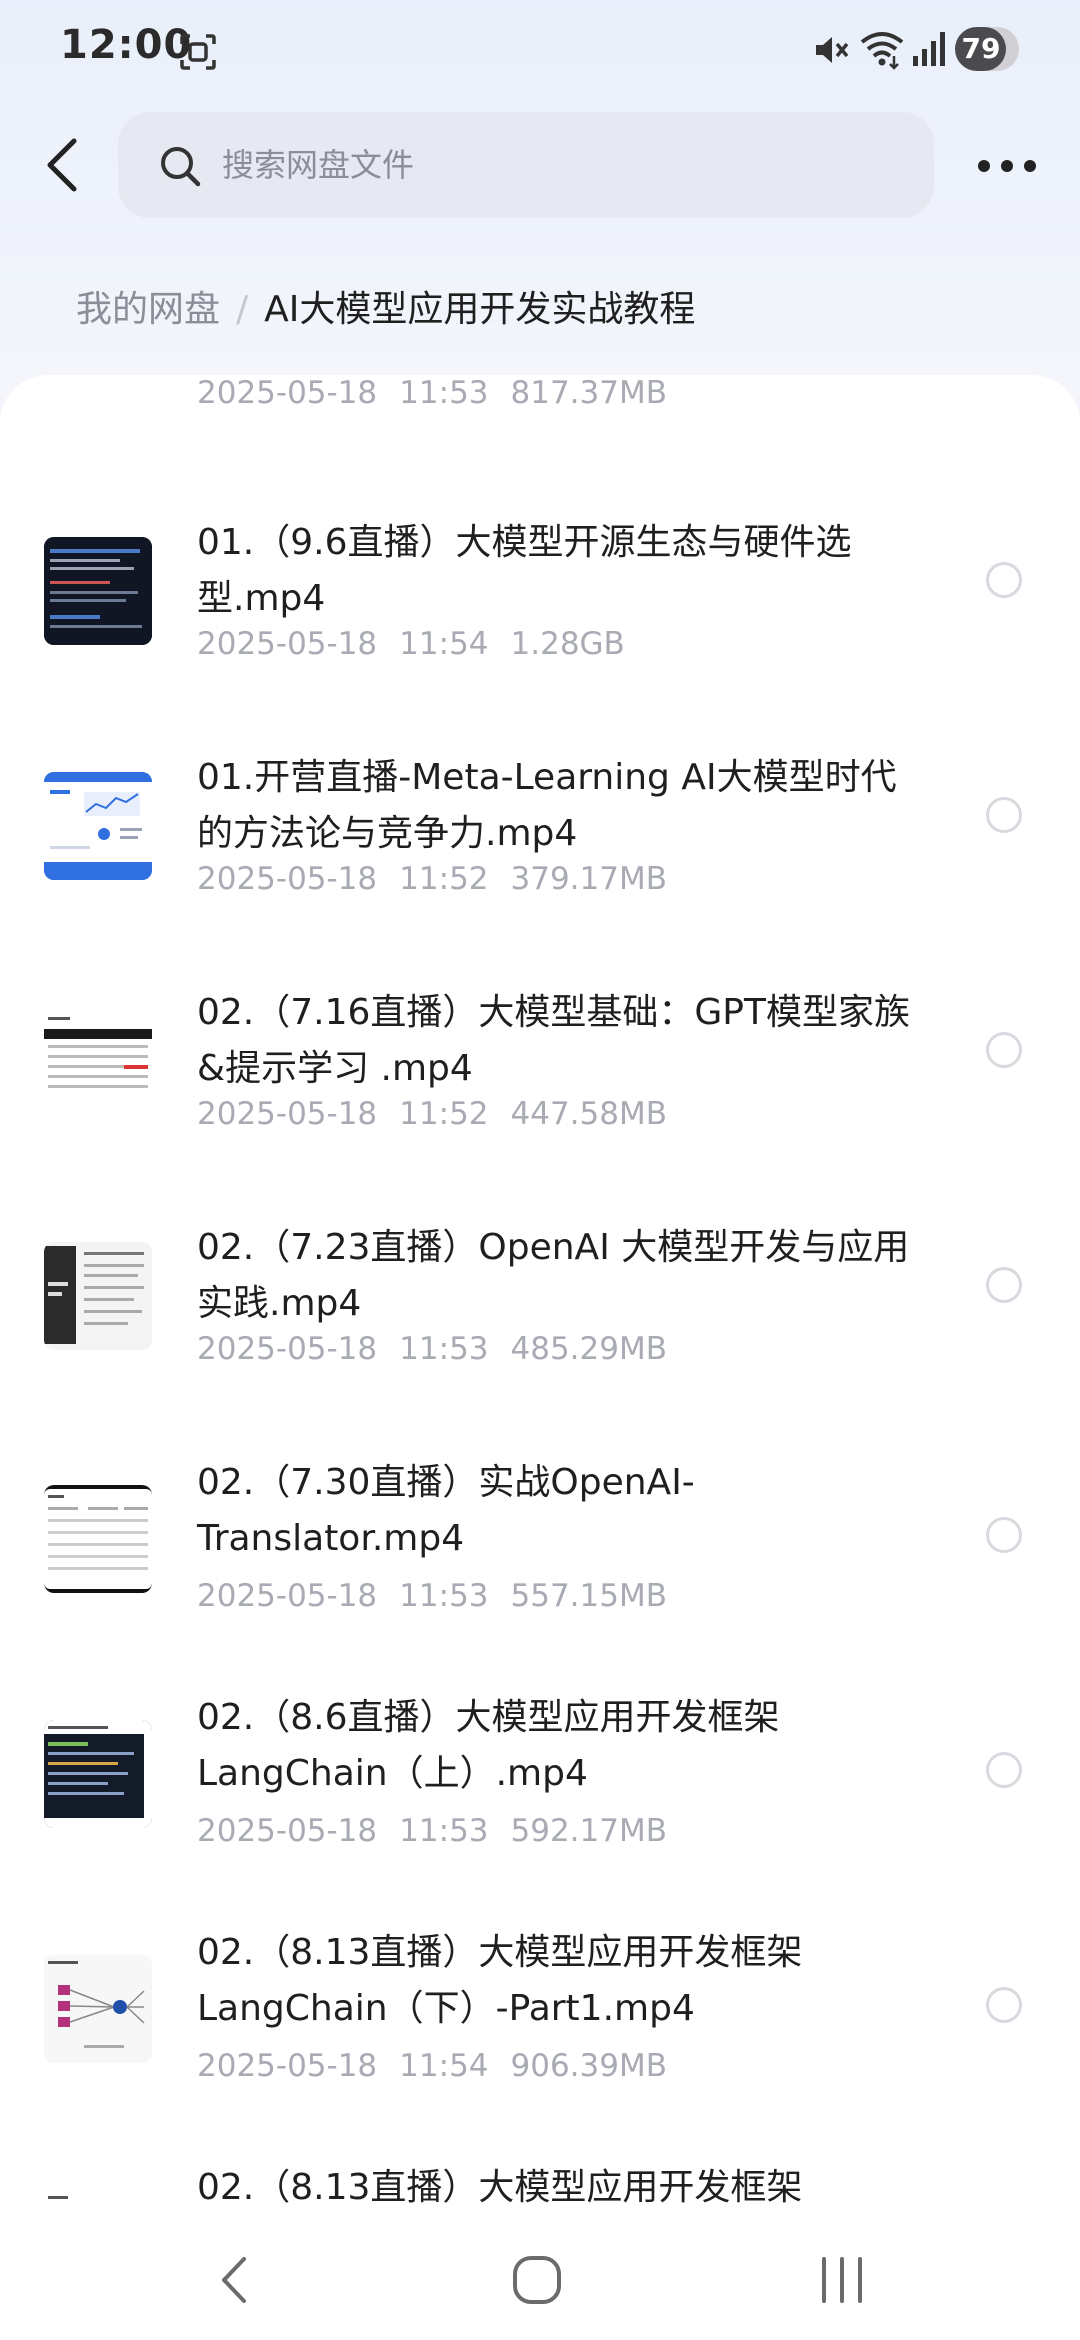  What do you see at coordinates (488, 1745) in the screenshot?
I see `file-name: 02.（8.6直播）大模型应用开发框架LangChain（上）.mp4` at bounding box center [488, 1745].